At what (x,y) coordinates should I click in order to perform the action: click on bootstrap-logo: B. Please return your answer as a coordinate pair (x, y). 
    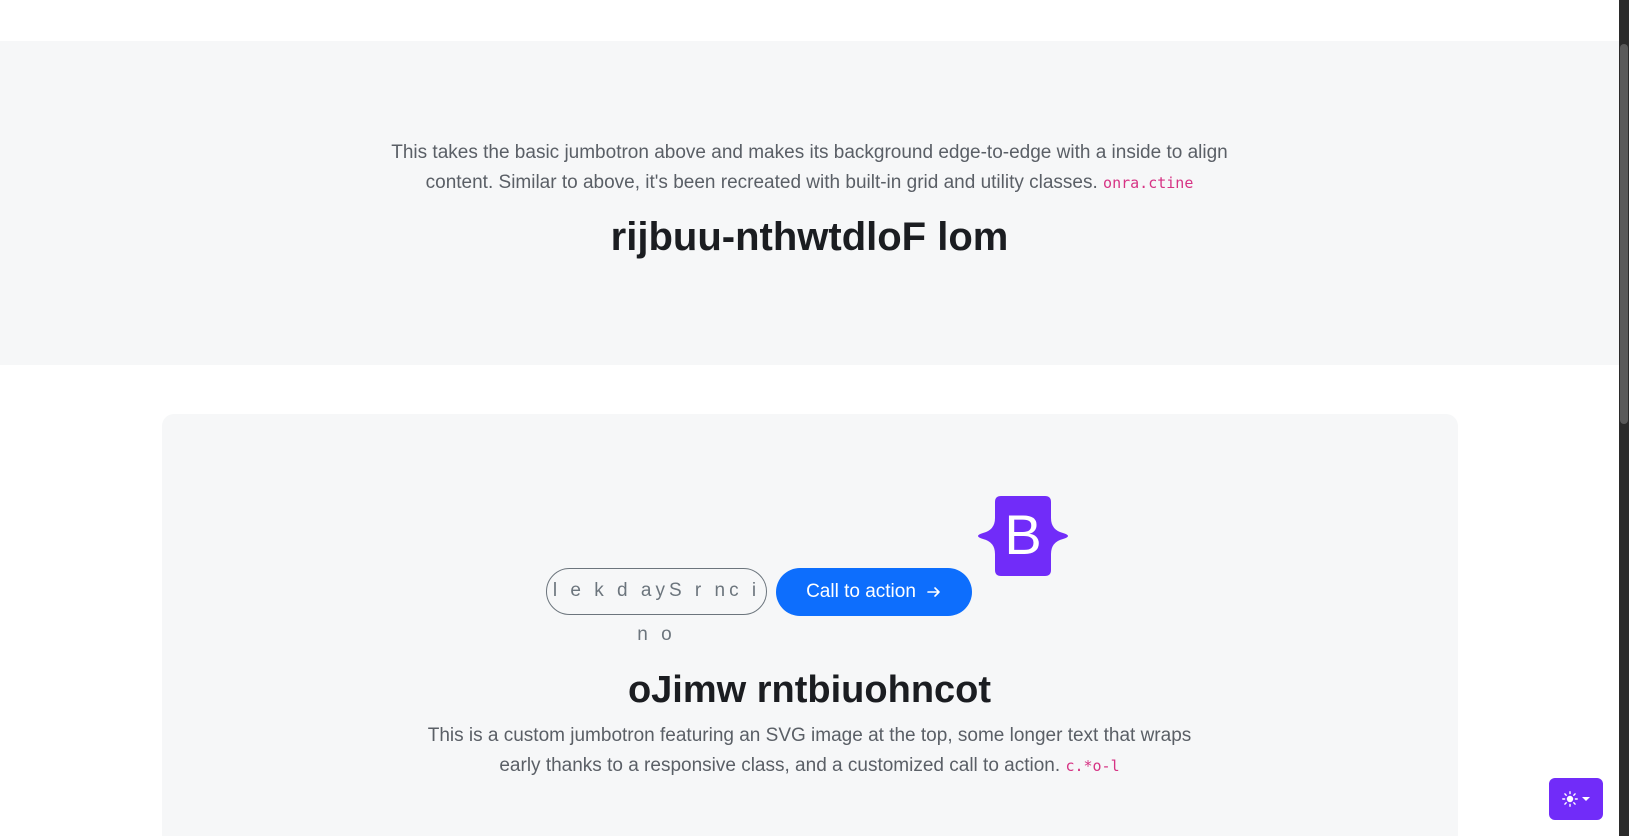
    Looking at the image, I should click on (1023, 536).